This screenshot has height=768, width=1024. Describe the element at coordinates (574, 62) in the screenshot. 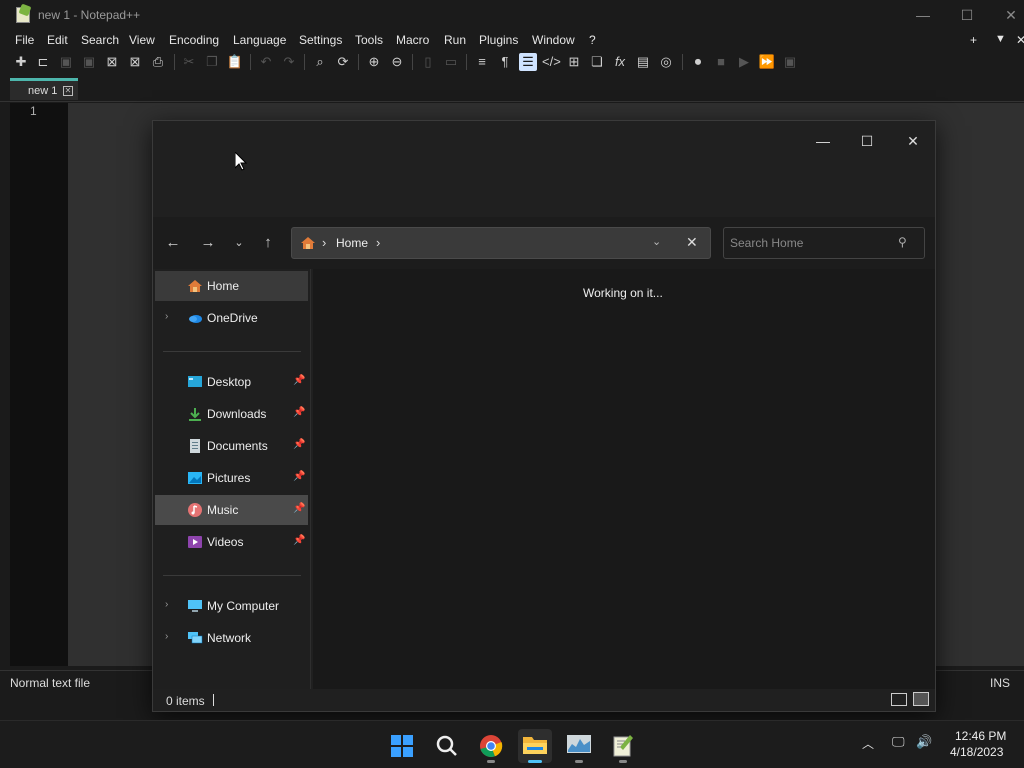

I see `document-map-icon: ⊞` at that location.